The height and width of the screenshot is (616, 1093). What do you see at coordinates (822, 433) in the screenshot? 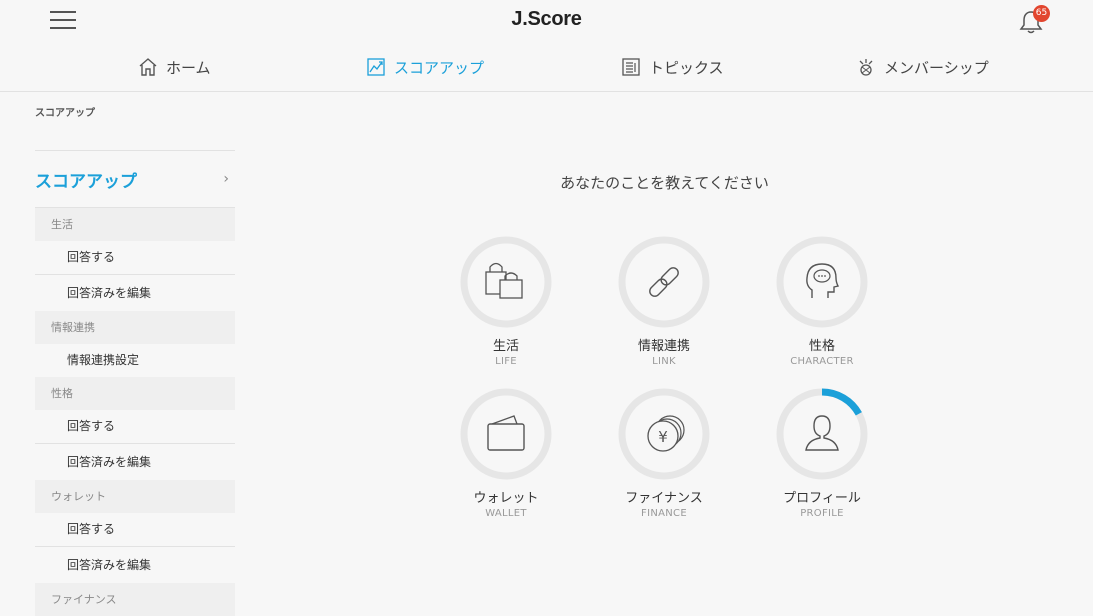
I see `person-icon` at bounding box center [822, 433].